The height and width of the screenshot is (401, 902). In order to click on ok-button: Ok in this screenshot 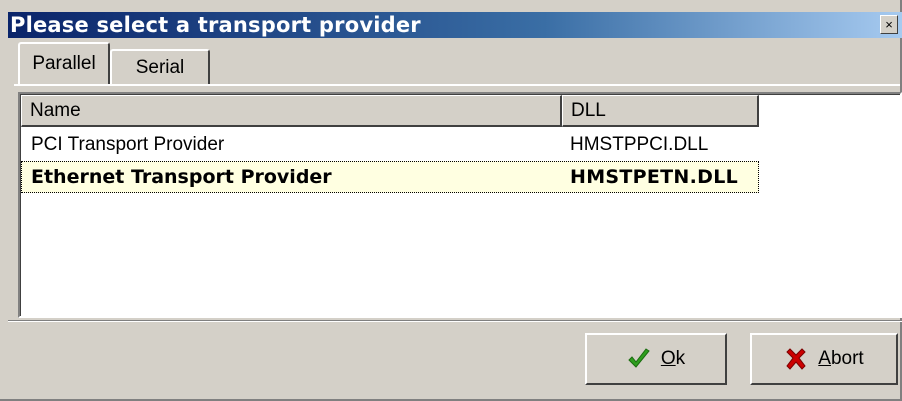, I will do `click(656, 359)`.